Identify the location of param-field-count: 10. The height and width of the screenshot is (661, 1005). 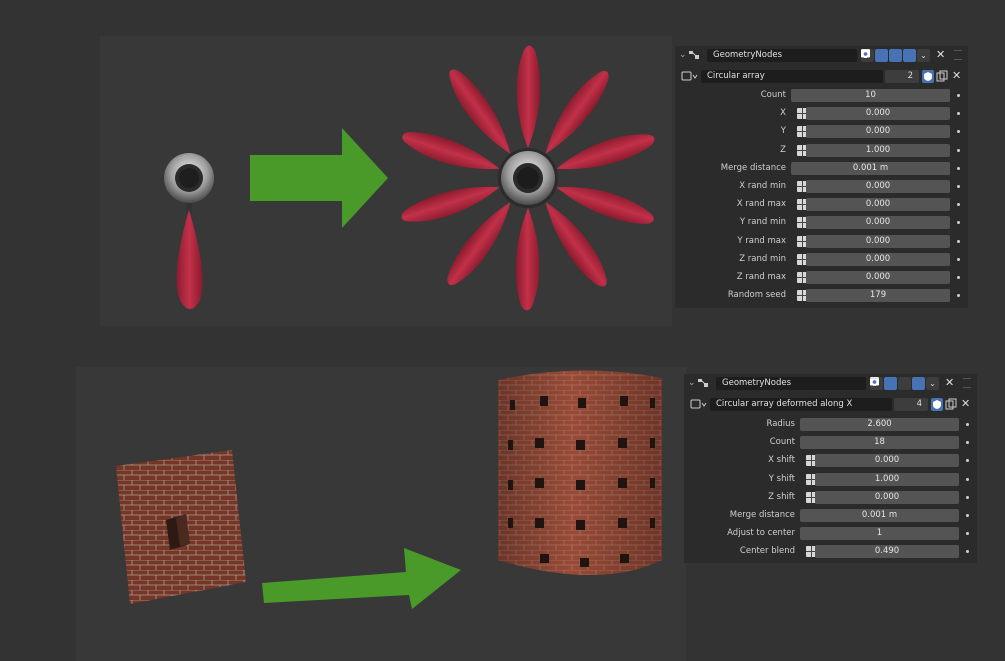
(870, 95).